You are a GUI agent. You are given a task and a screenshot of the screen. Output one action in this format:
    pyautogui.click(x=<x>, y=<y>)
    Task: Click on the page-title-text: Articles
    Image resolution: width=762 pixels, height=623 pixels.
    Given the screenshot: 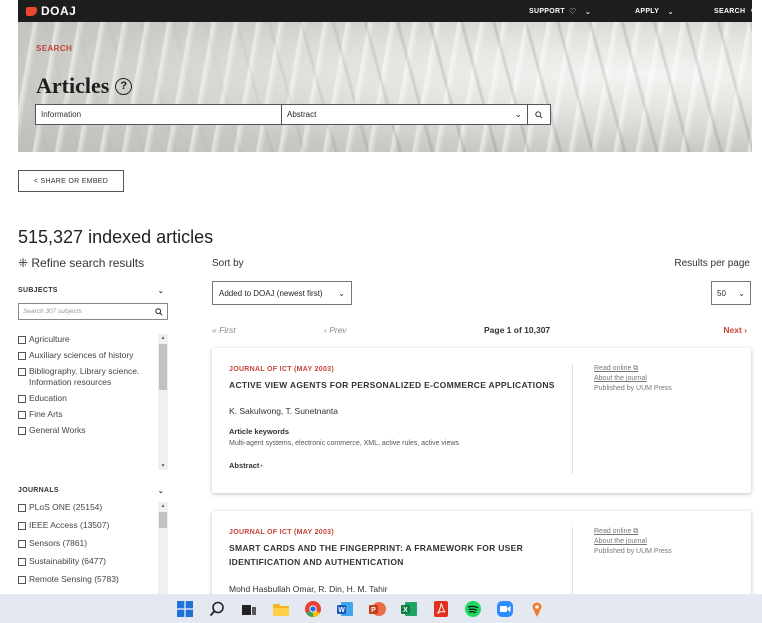 What is the action you would take?
    pyautogui.click(x=73, y=85)
    